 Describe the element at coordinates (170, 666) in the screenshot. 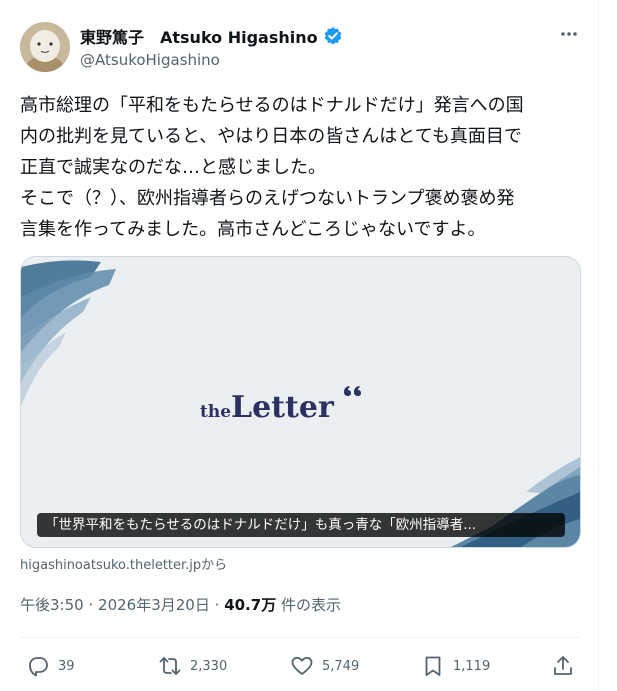

I see `repost-icon` at that location.